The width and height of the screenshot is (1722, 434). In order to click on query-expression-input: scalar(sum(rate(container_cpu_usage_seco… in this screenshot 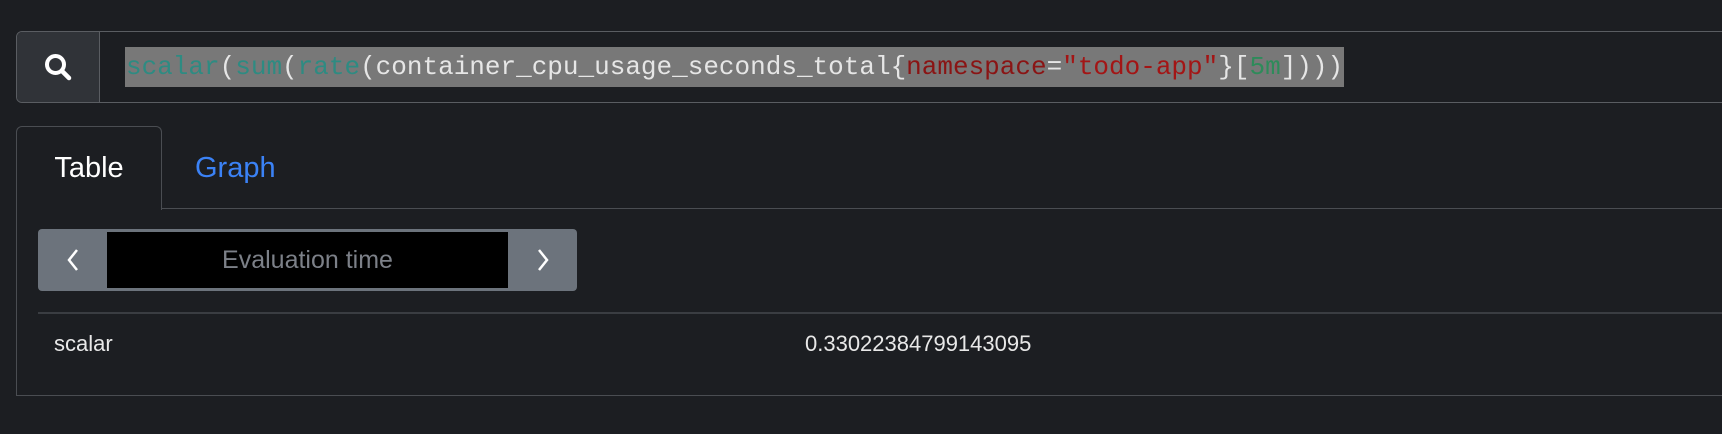, I will do `click(735, 67)`.